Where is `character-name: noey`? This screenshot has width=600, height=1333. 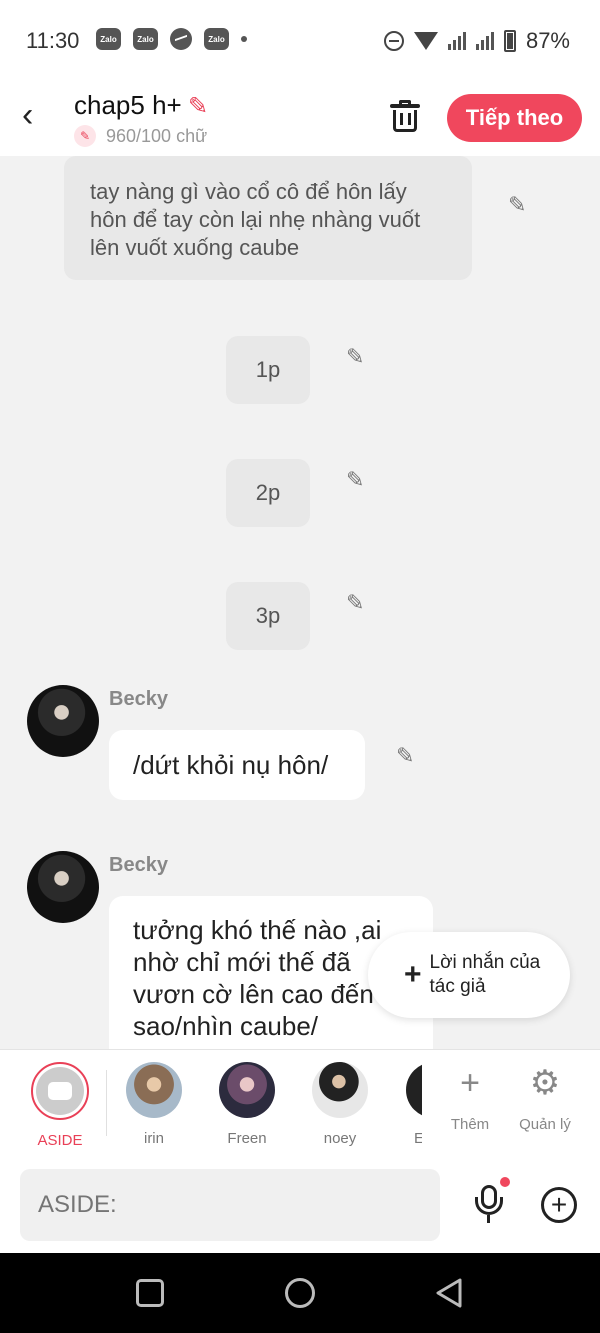
character-name: noey is located at coordinates (340, 1138).